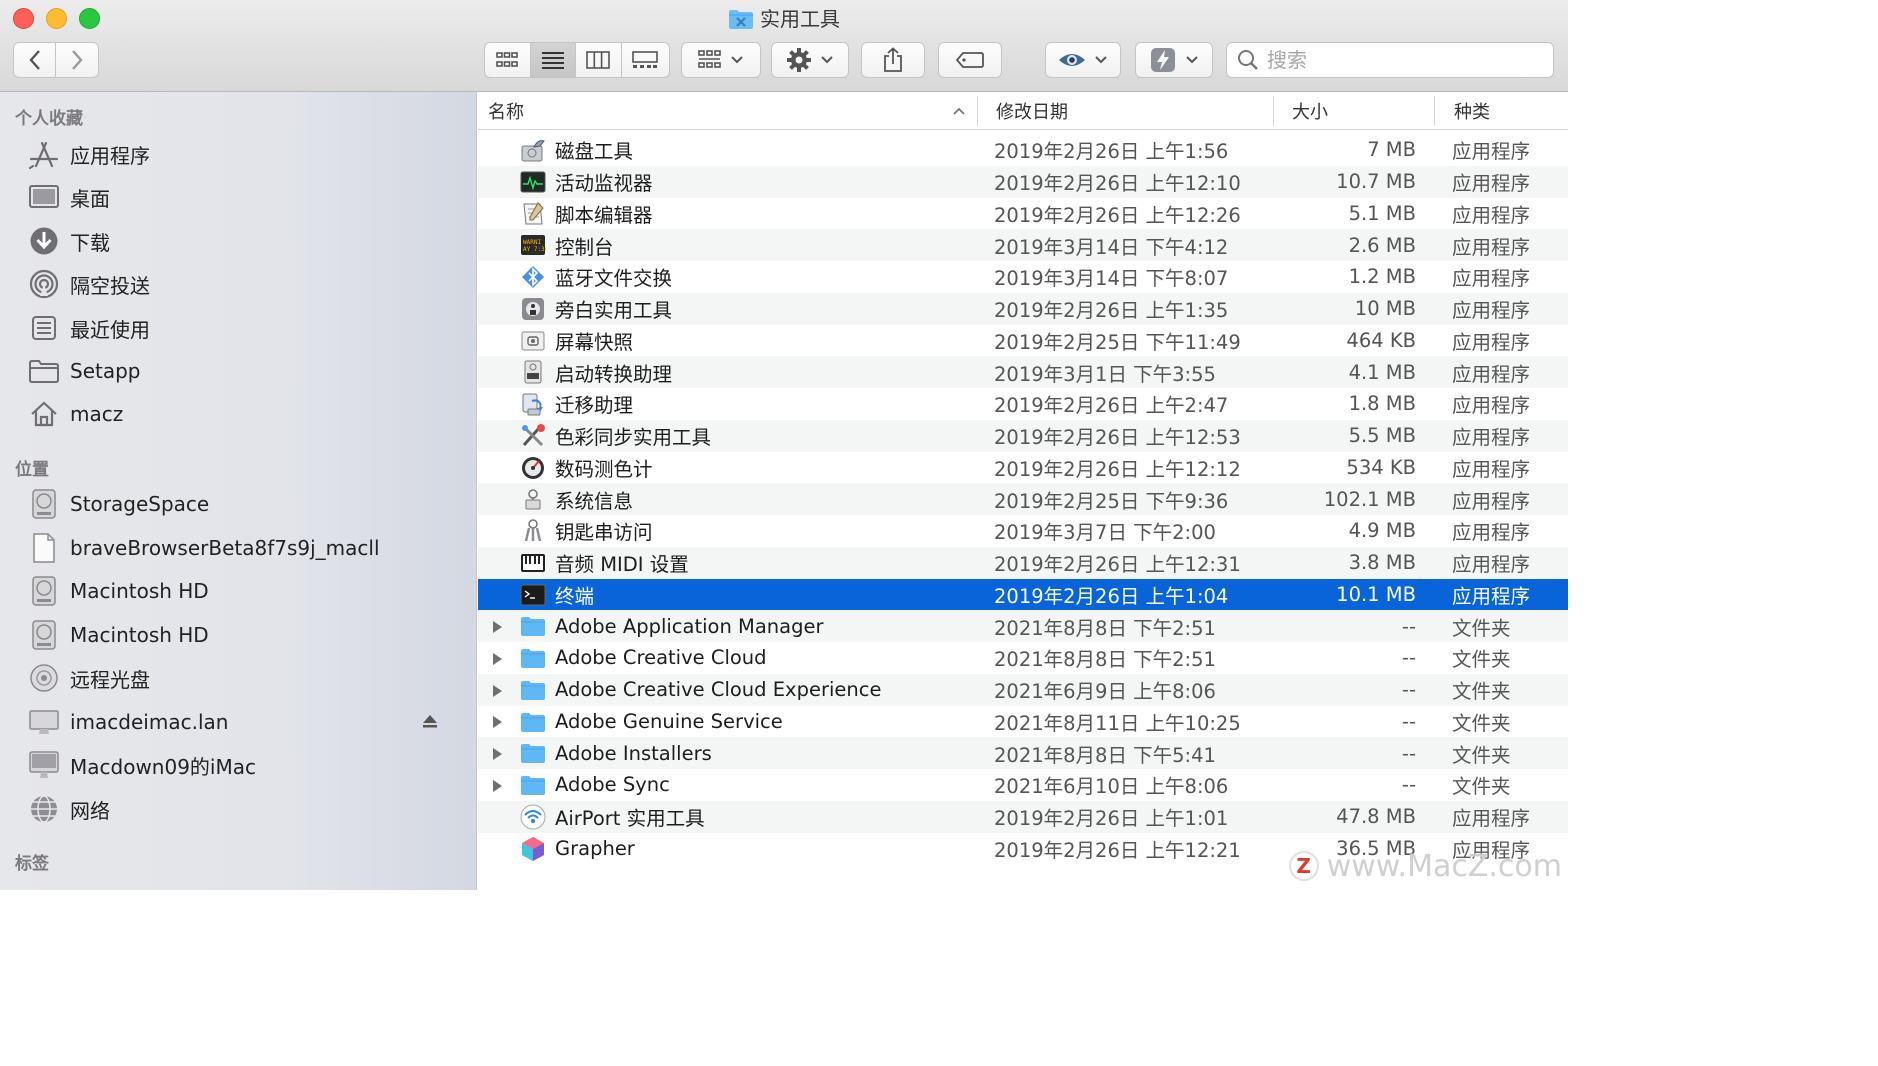  Describe the element at coordinates (1381, 340) in the screenshot. I see `file-size: 464 KB` at that location.